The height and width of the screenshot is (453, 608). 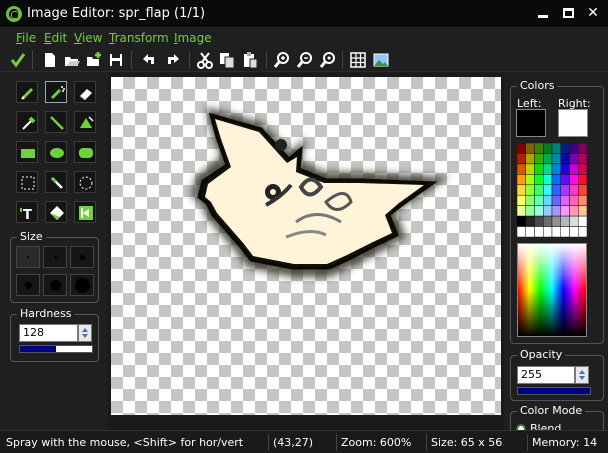 What do you see at coordinates (193, 38) in the screenshot?
I see `menu-image: Image` at bounding box center [193, 38].